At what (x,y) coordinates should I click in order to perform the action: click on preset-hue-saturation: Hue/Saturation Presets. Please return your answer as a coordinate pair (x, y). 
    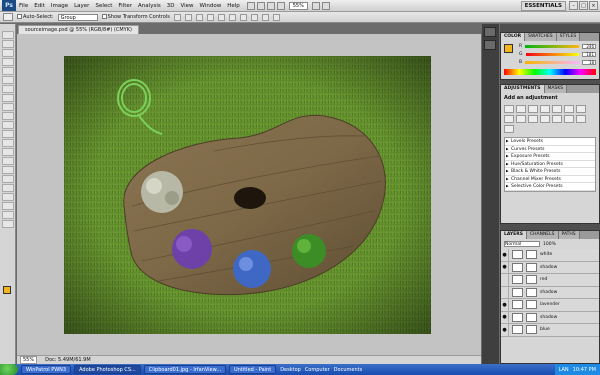
    Looking at the image, I should click on (550, 164).